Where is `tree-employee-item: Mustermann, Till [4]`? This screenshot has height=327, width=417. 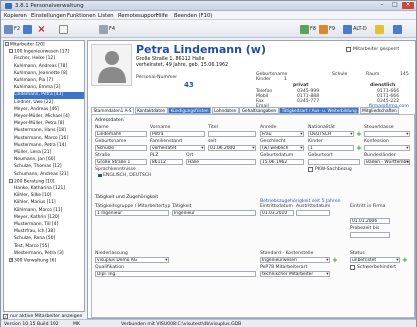 tree-employee-item: Mustermann, Till [4] is located at coordinates (49, 225).